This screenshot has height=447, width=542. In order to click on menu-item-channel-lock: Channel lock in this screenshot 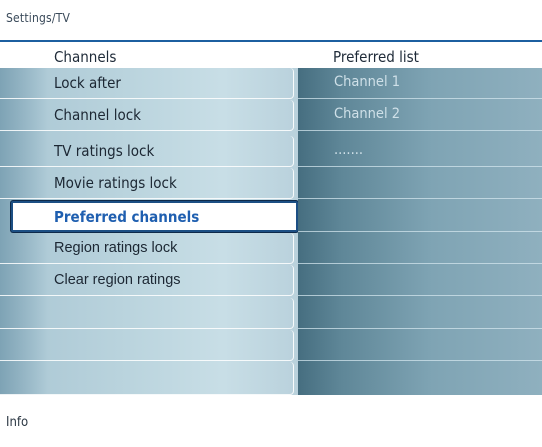, I will do `click(147, 115)`.